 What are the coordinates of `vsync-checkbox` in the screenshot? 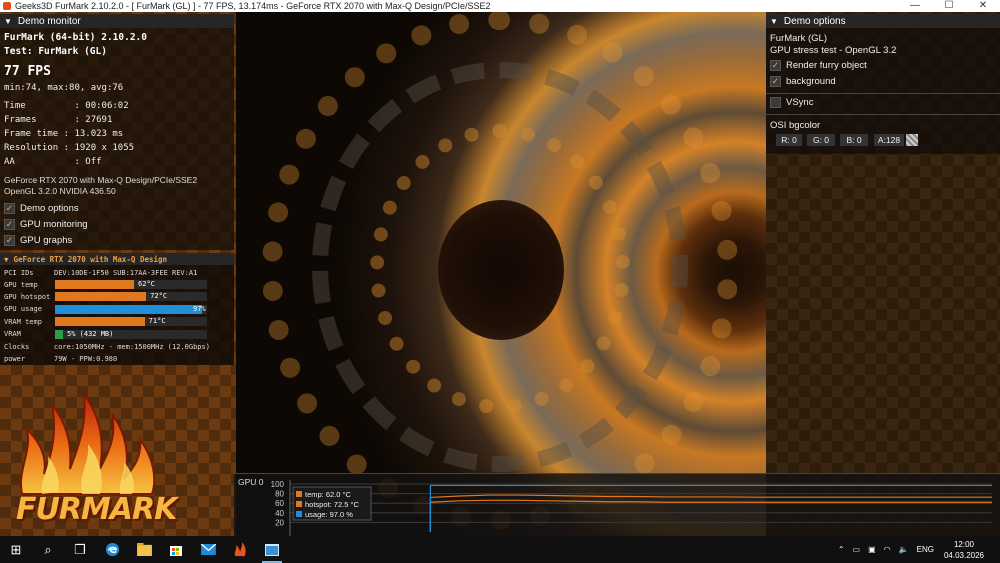 It's located at (775, 102).